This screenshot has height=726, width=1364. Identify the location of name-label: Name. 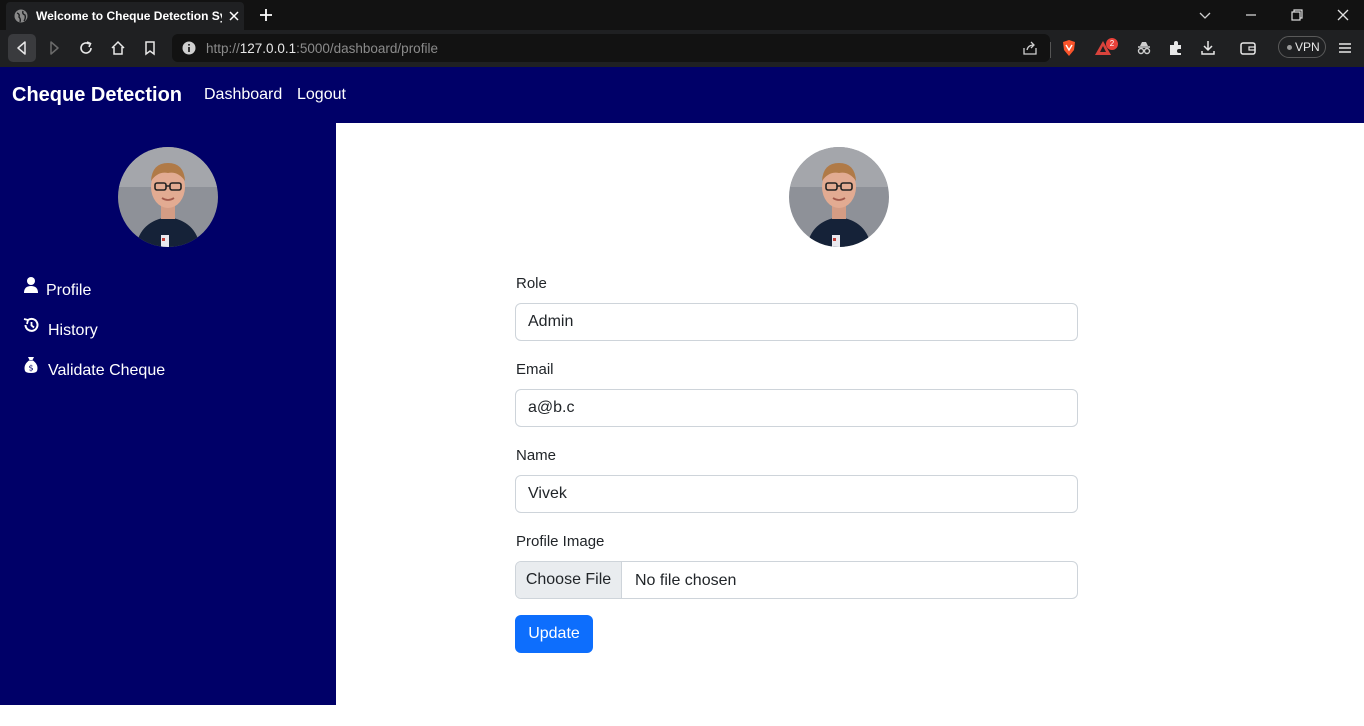
(536, 455).